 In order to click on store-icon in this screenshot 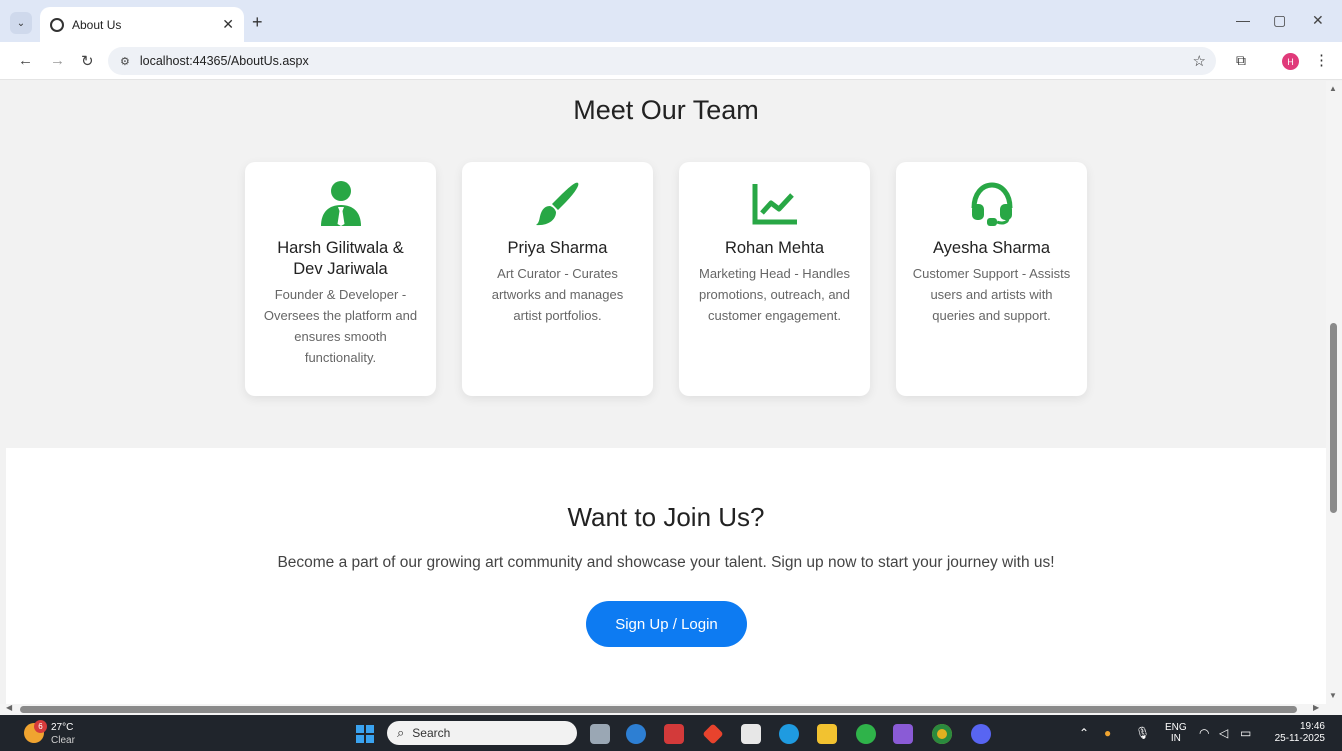, I will do `click(751, 734)`.